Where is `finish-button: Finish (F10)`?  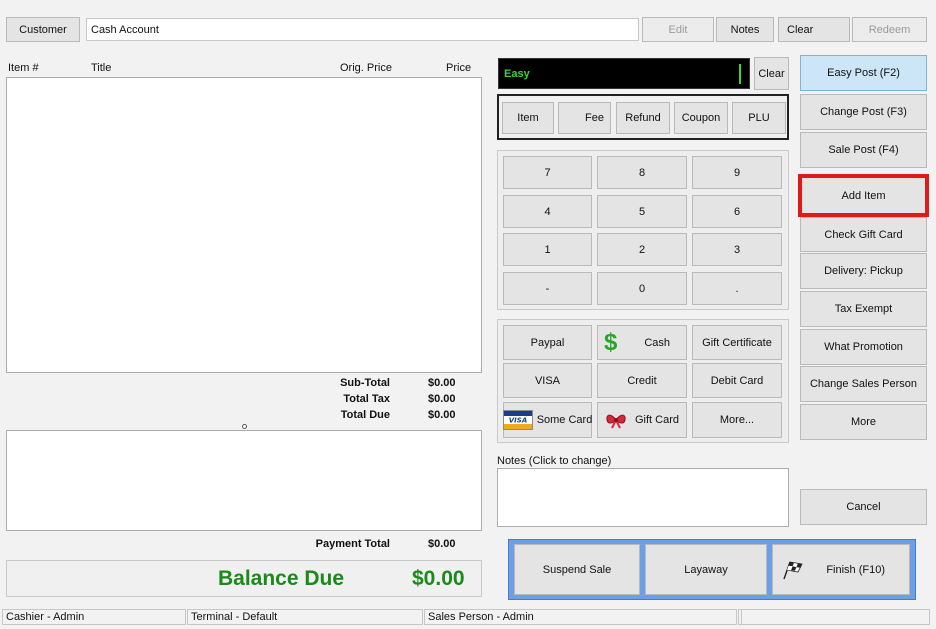 finish-button: Finish (F10) is located at coordinates (841, 569).